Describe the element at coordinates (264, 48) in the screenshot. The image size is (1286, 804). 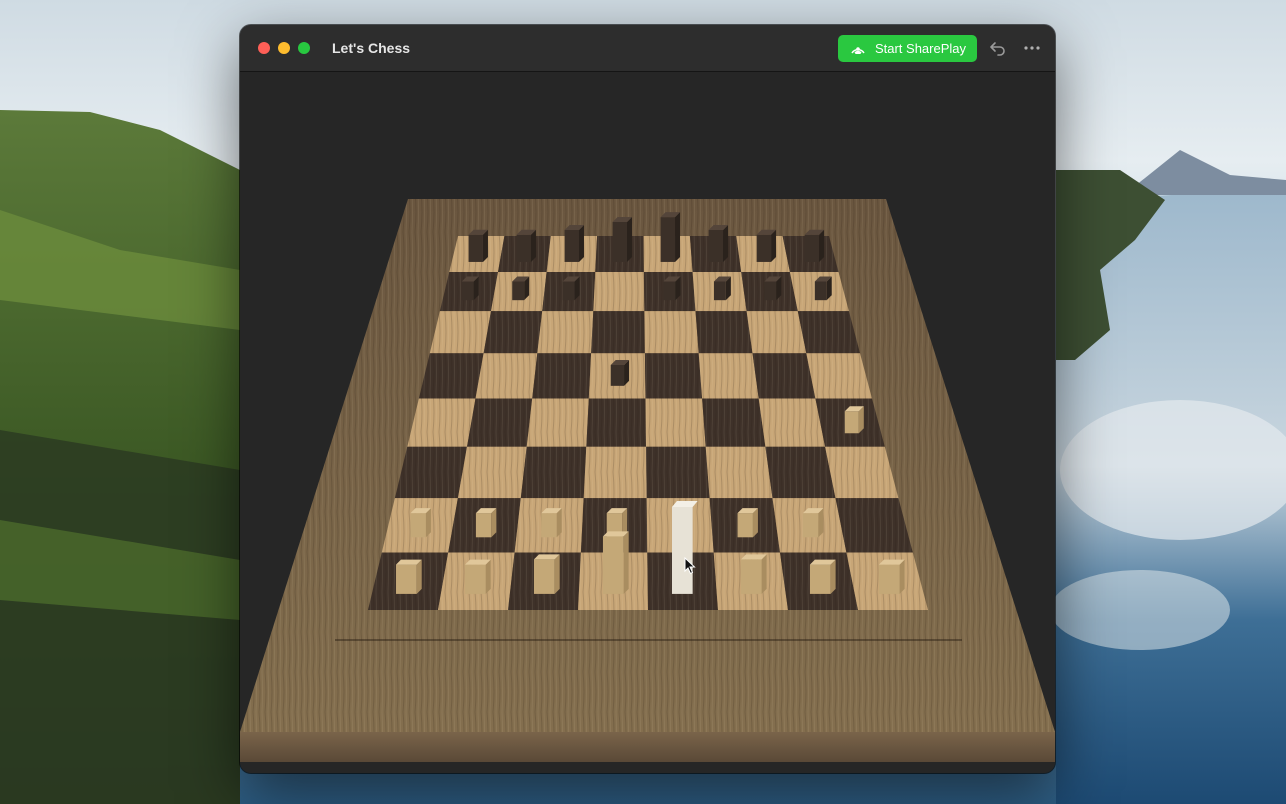
I see `close-button` at that location.